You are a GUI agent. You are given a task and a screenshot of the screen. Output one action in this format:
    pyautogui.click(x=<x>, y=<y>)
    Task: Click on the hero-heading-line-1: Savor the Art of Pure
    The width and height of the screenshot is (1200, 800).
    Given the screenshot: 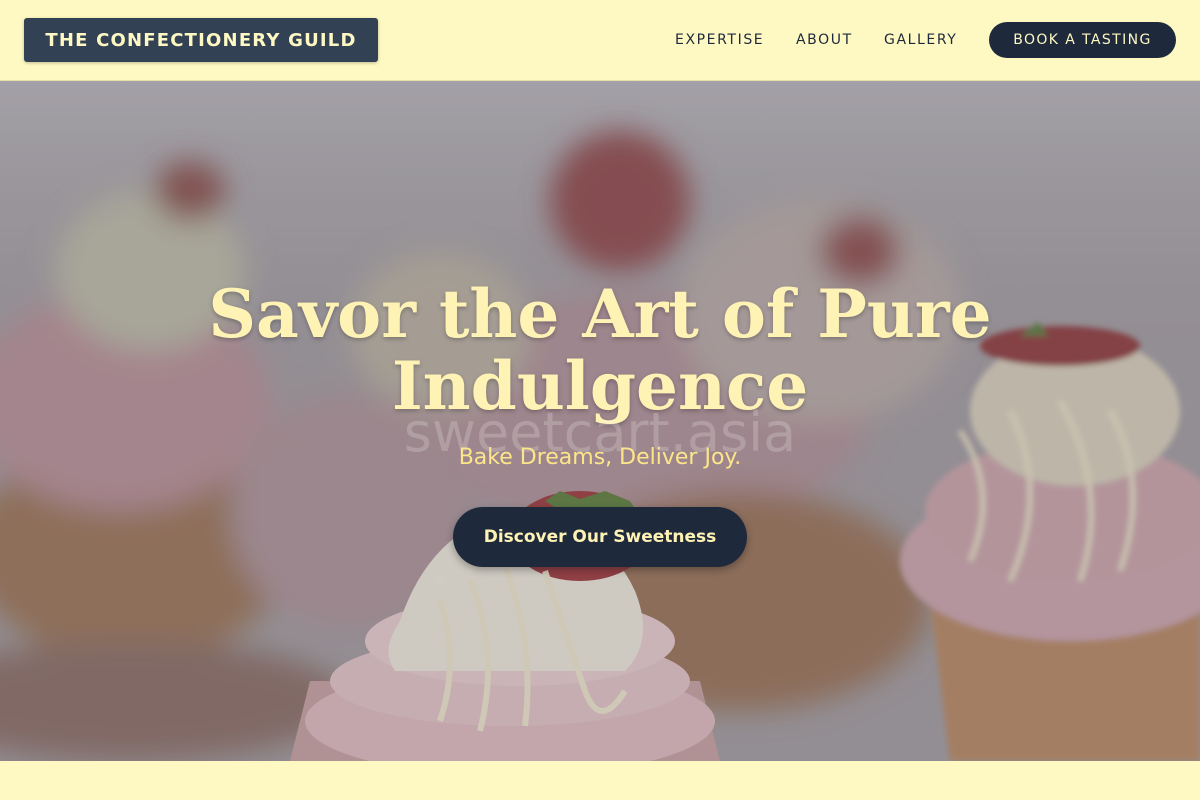 What is the action you would take?
    pyautogui.click(x=600, y=314)
    